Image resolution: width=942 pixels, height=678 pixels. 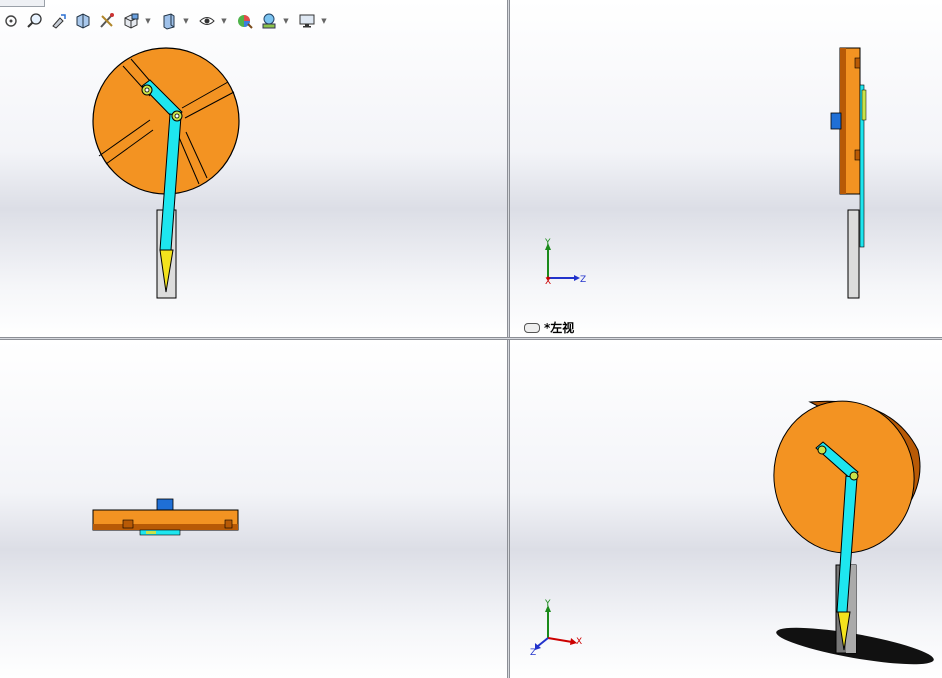 What do you see at coordinates (565, 262) in the screenshot?
I see `axis-triad: Y Z X` at bounding box center [565, 262].